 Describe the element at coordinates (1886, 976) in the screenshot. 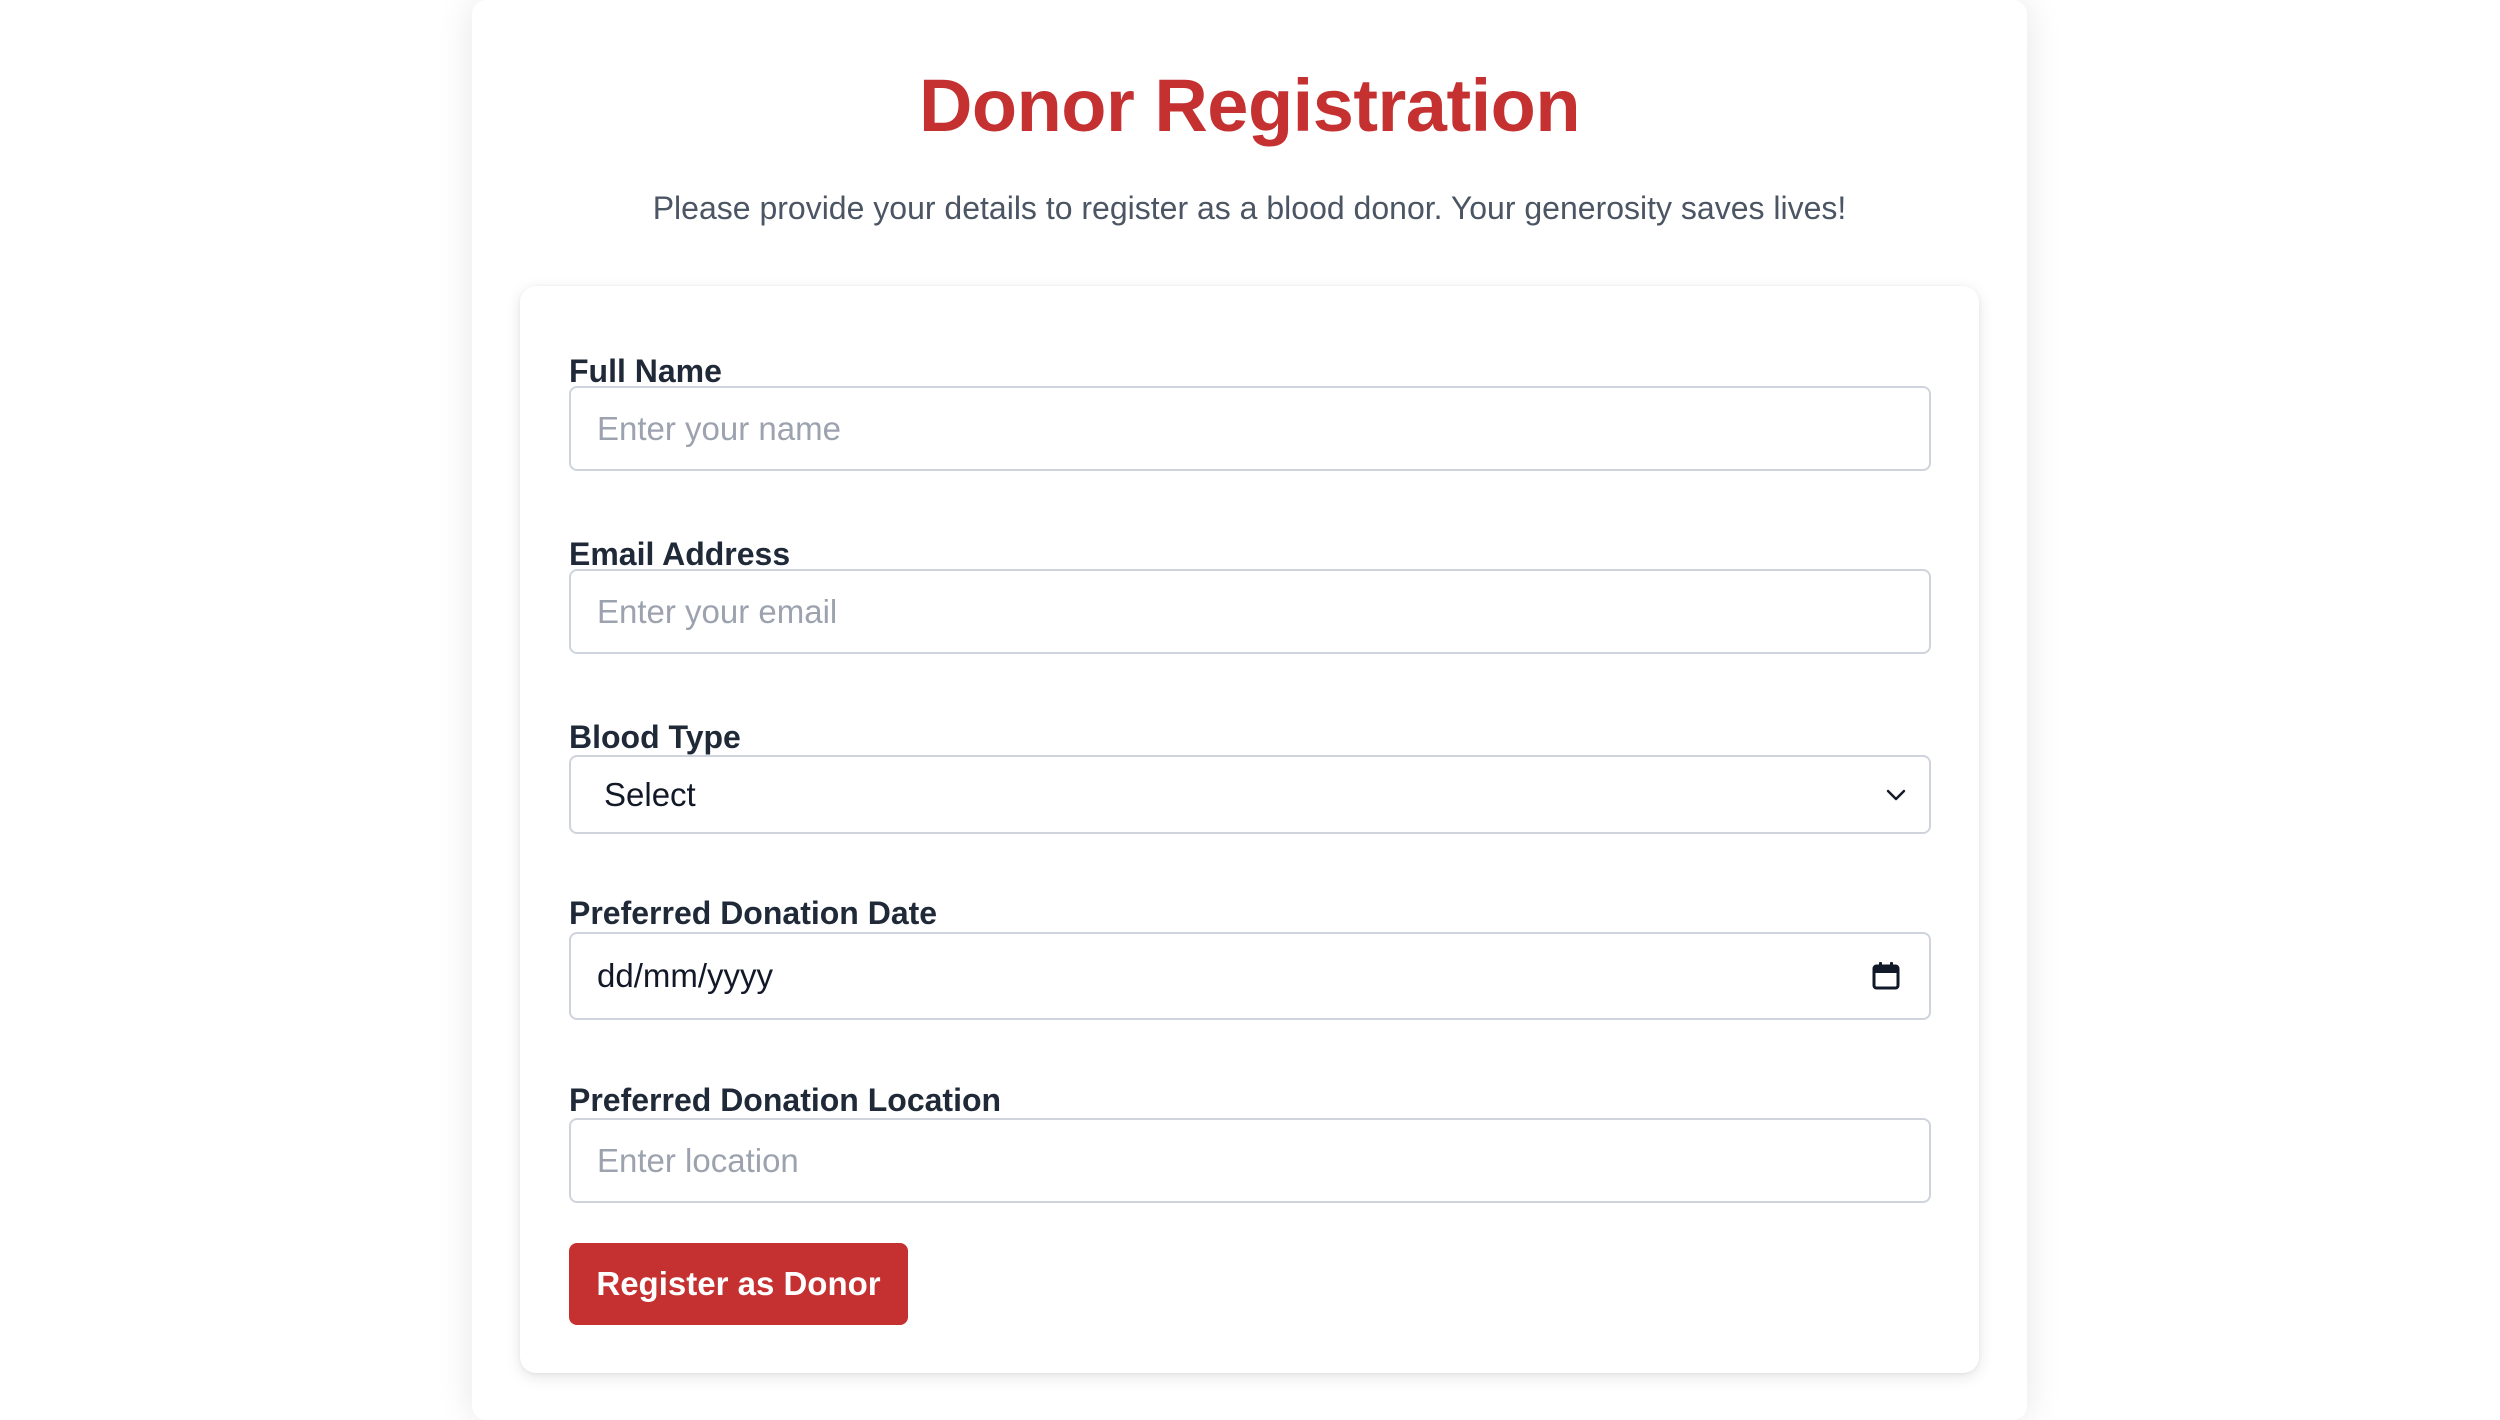

I see `calendar-icon` at that location.